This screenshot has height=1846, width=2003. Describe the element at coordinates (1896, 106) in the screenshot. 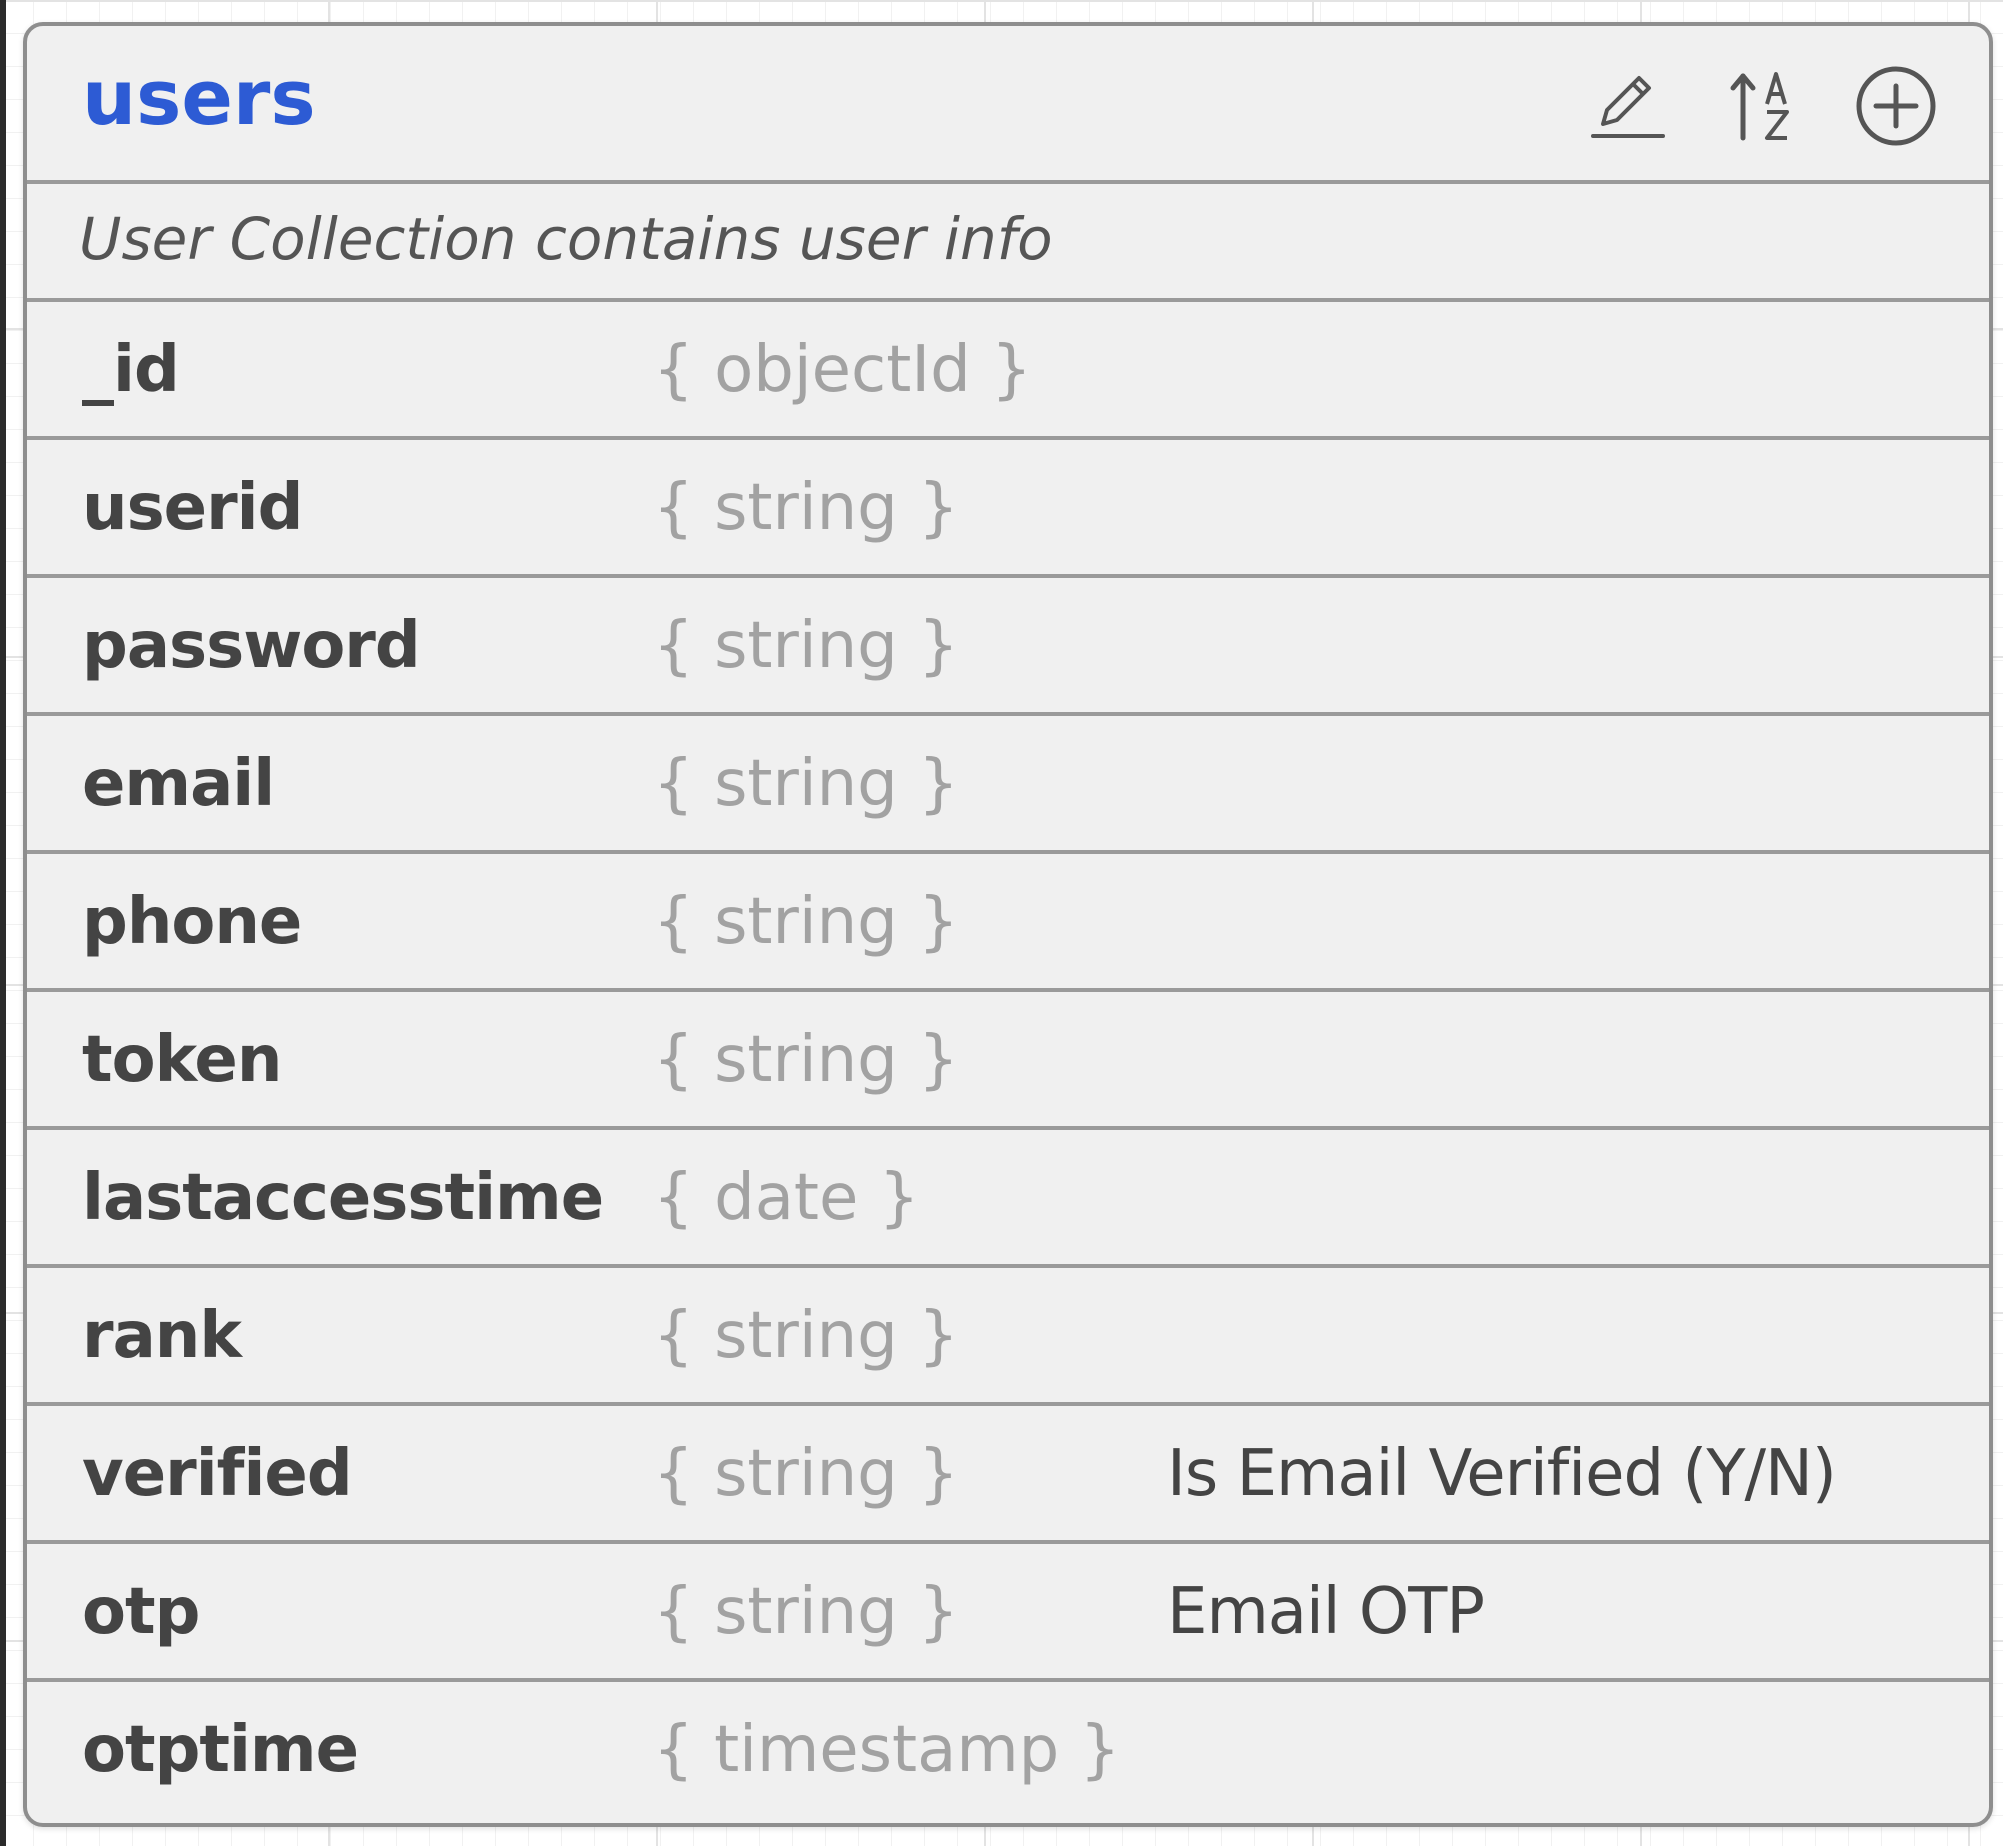

I see `plus-circle-icon` at that location.